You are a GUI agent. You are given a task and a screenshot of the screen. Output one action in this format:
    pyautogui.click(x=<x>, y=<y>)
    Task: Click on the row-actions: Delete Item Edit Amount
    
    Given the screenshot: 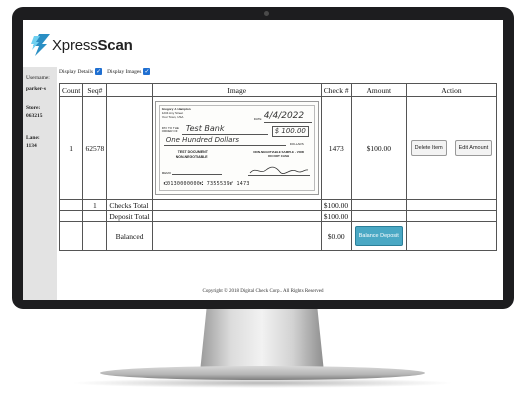 What is the action you would take?
    pyautogui.click(x=451, y=148)
    